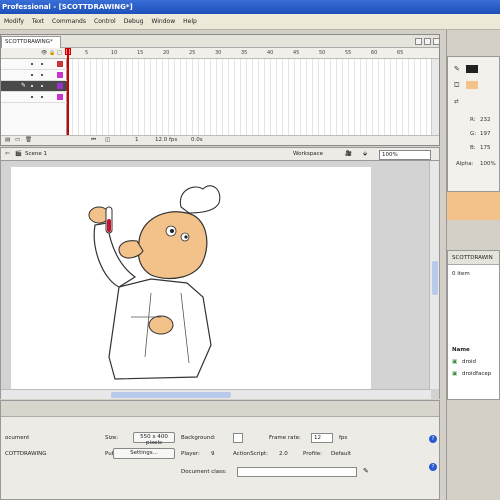  What do you see at coordinates (461, 350) in the screenshot?
I see `library-name-header: Name` at bounding box center [461, 350].